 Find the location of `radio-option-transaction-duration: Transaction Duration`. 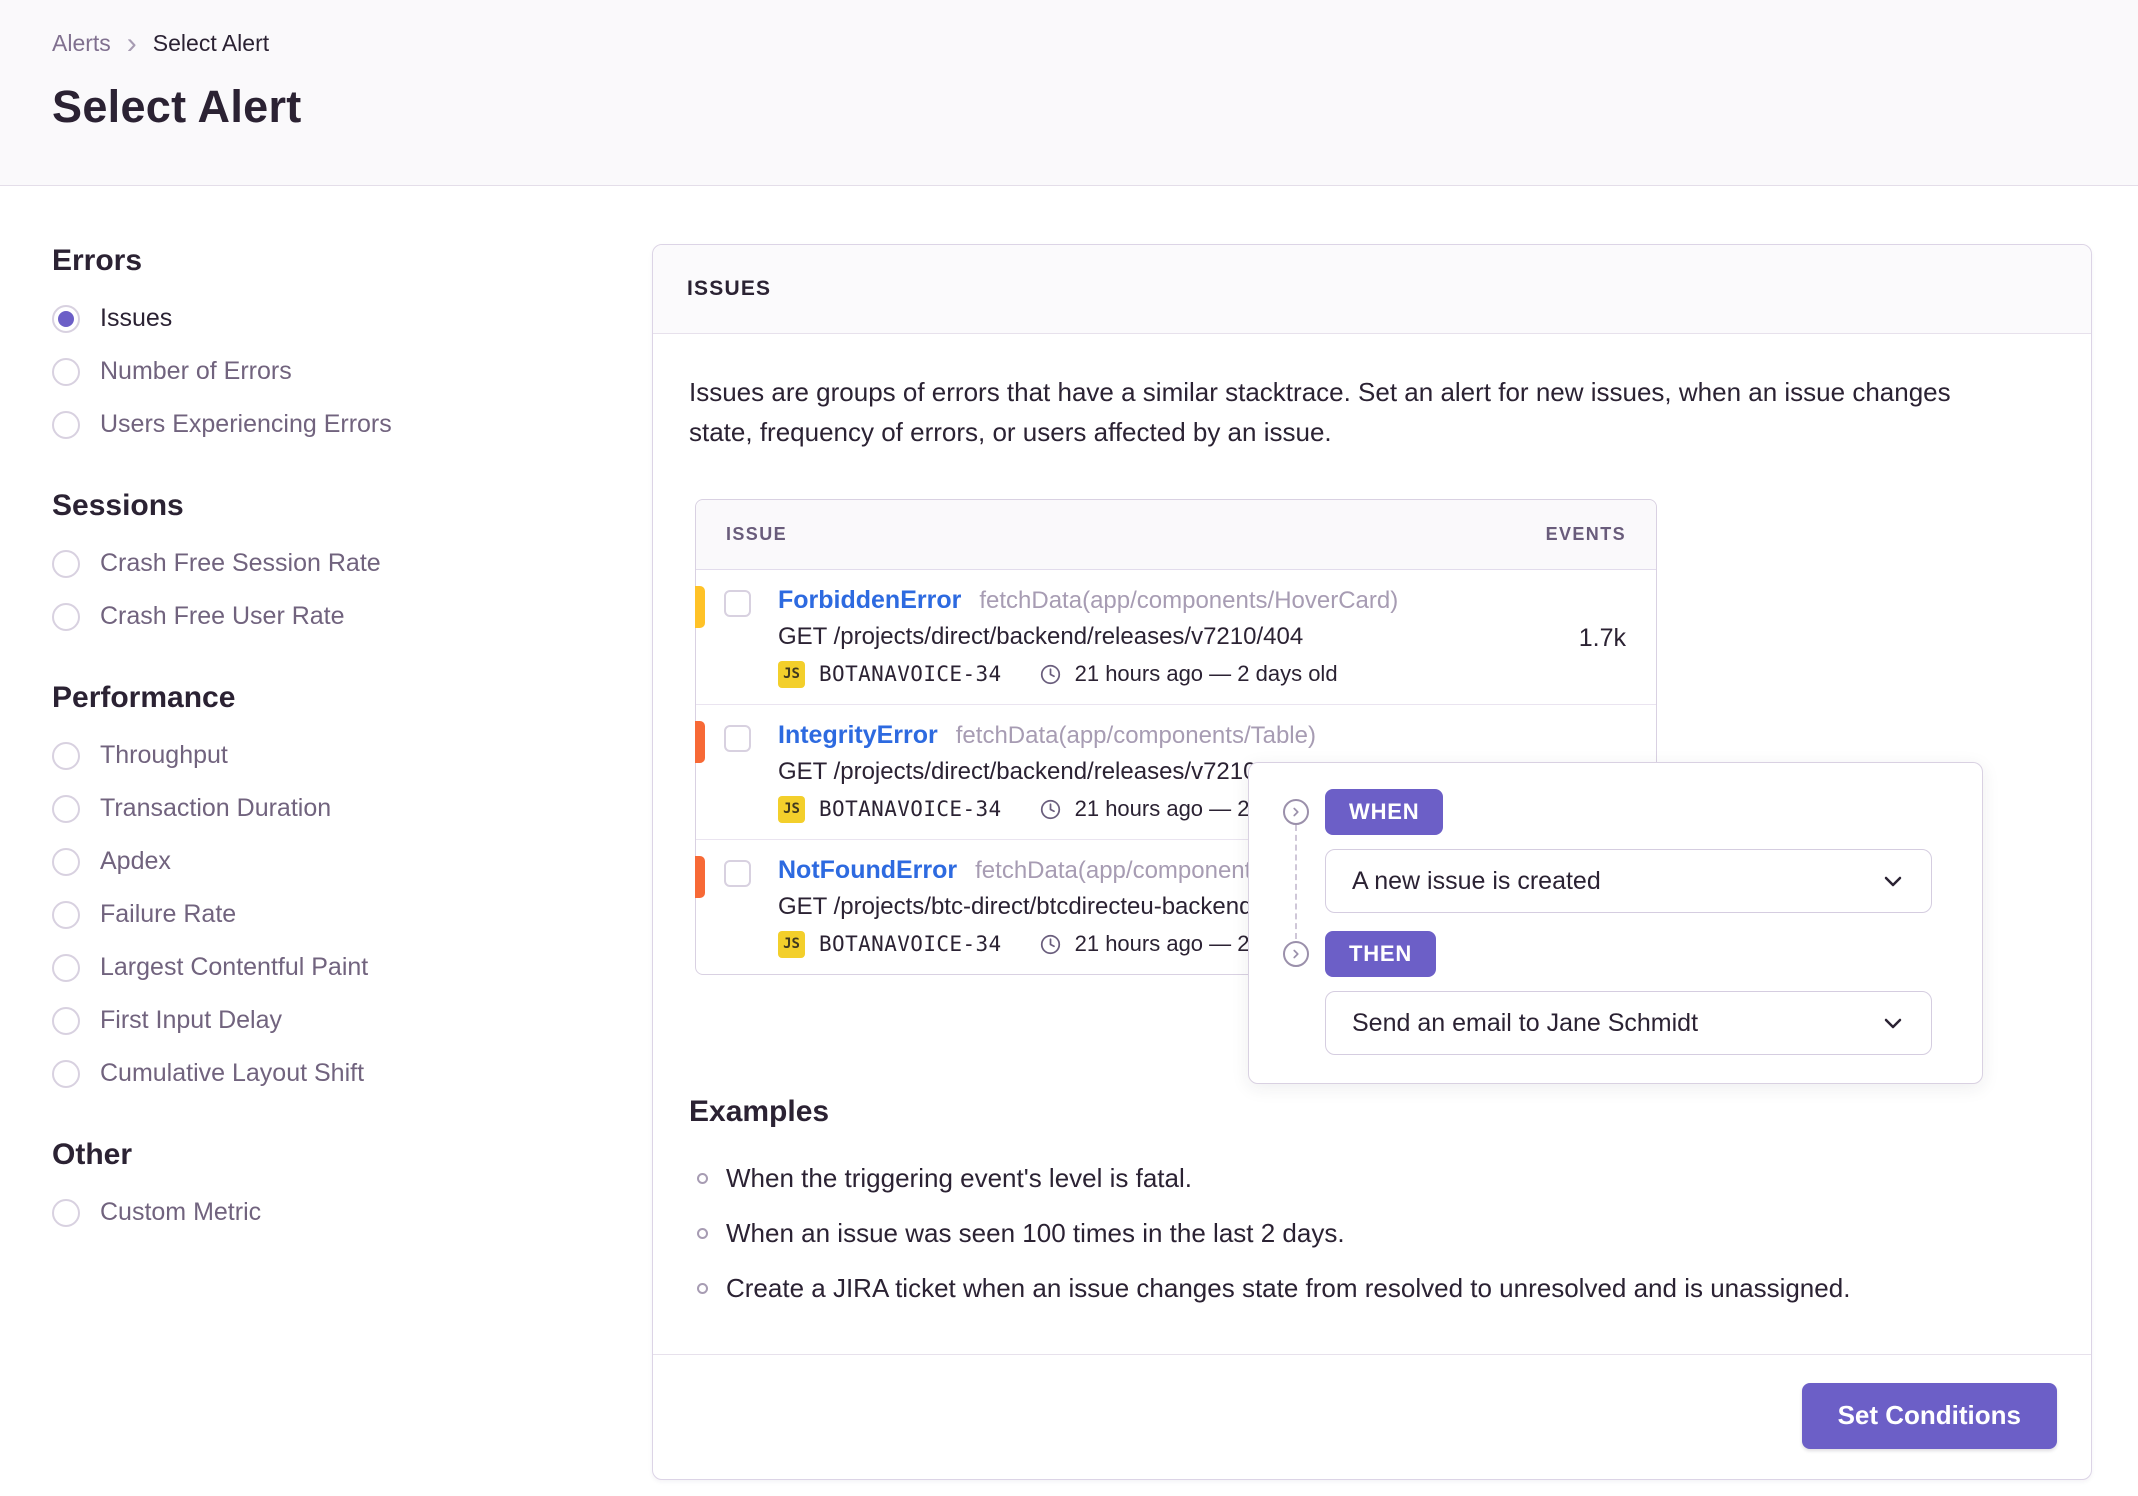

radio-option-transaction-duration: Transaction Duration is located at coordinates (352, 808).